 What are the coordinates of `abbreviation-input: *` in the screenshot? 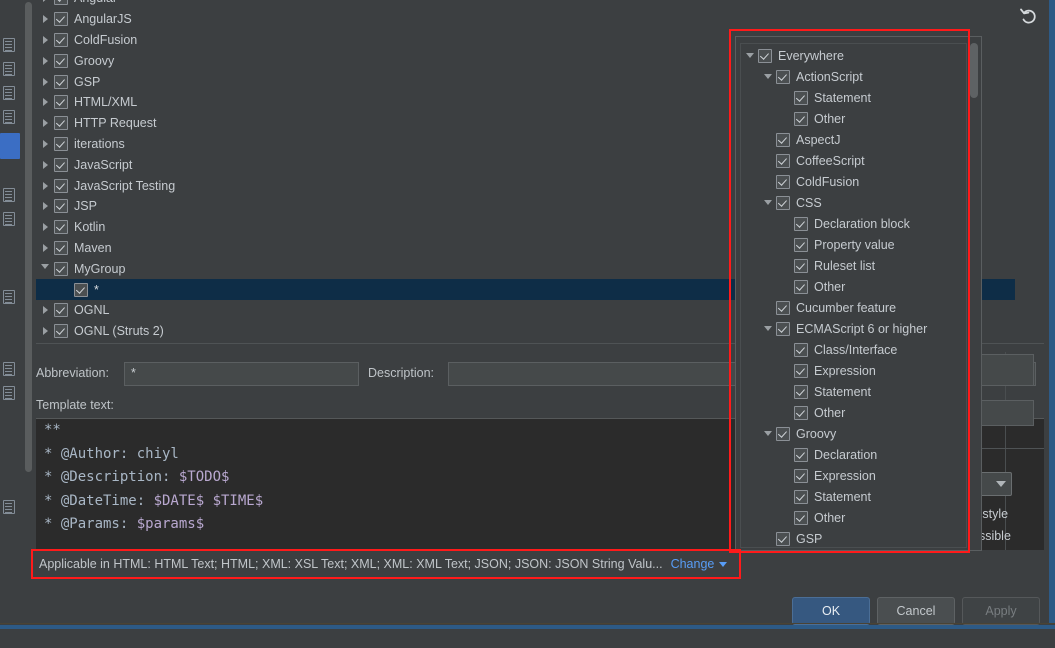 It's located at (241, 374).